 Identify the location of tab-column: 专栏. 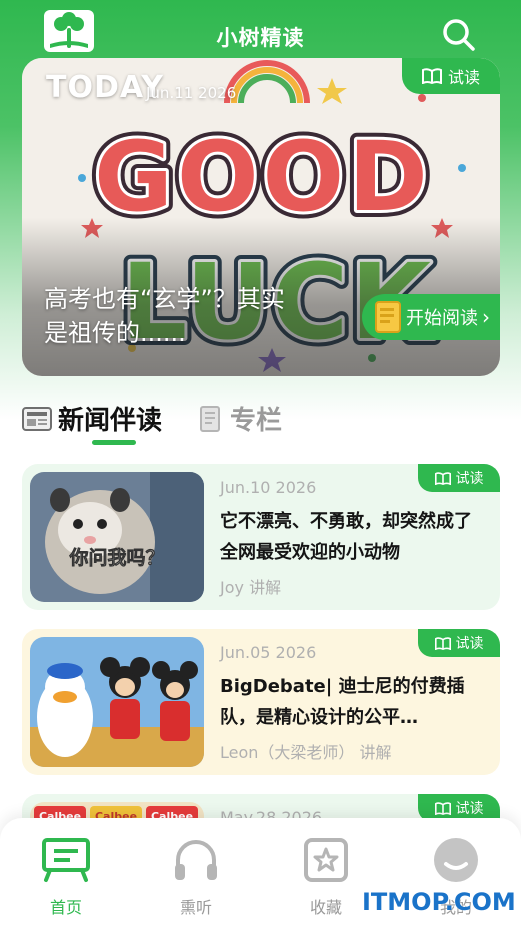
(239, 418).